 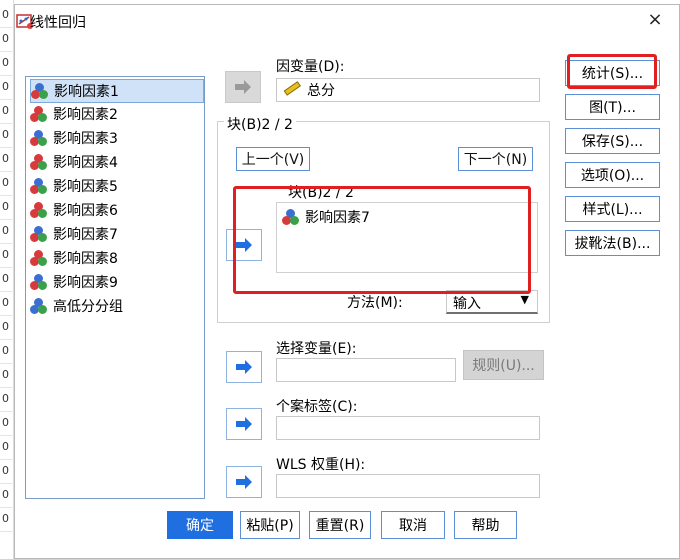 I want to click on case-label-move-button, so click(x=244, y=424).